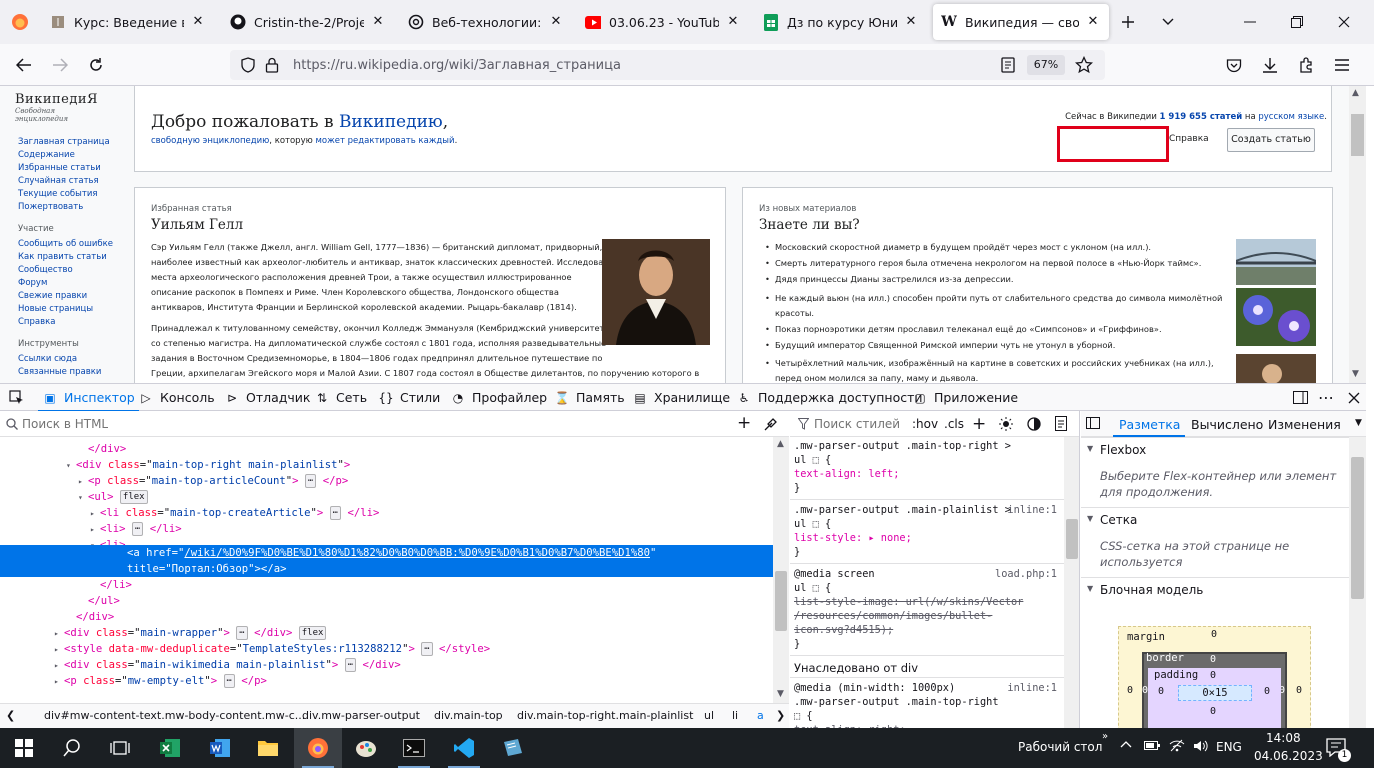  Describe the element at coordinates (1357, 528) in the screenshot. I see `layout-scroll-thumb` at that location.